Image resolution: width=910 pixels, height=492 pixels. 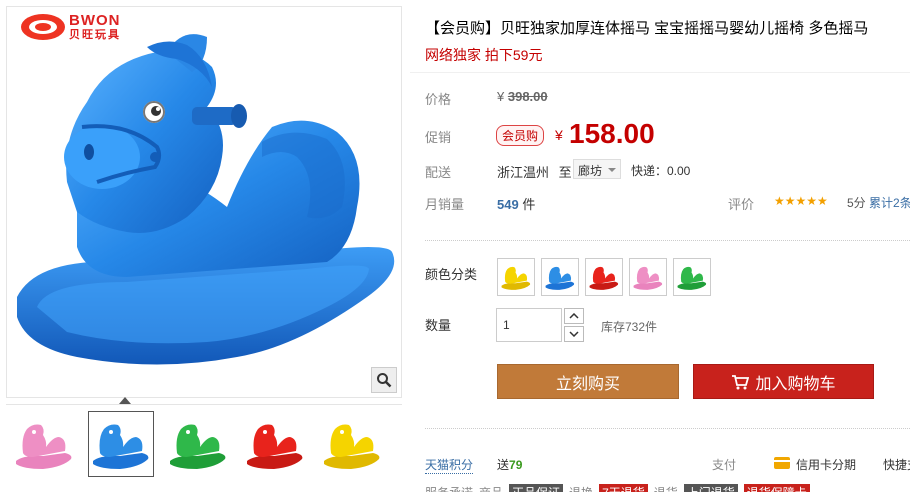 I want to click on color-swatch-pink, so click(x=648, y=277).